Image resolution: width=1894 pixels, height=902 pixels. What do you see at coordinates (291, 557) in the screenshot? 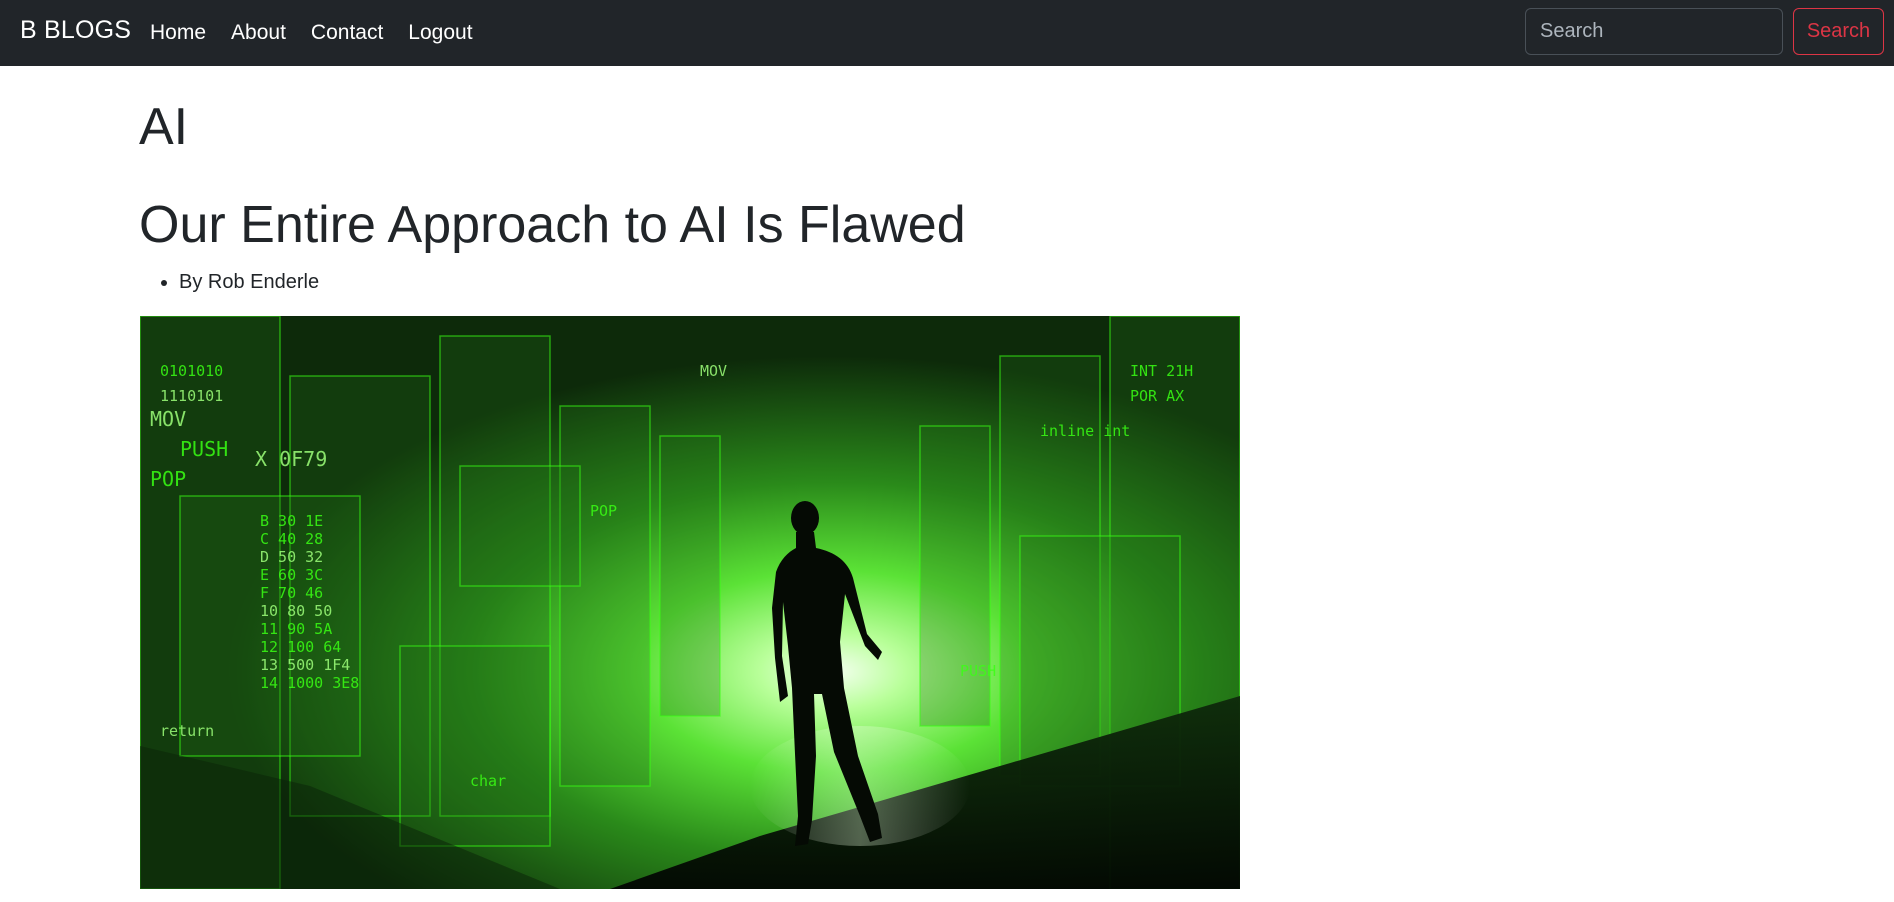
I see `code-glyph: D 50 32` at bounding box center [291, 557].